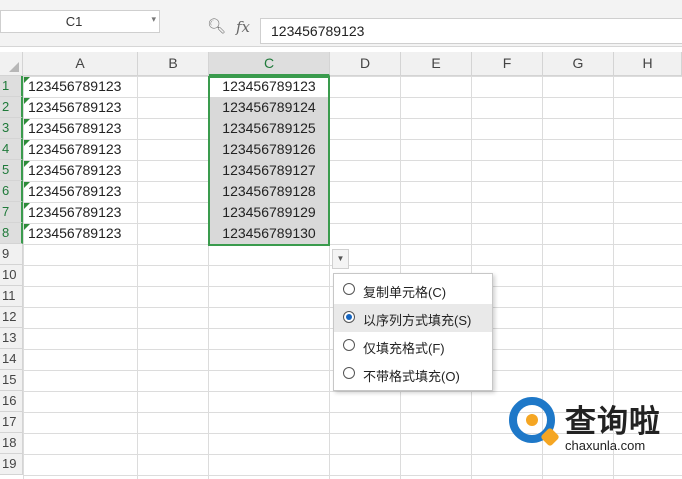  Describe the element at coordinates (11, 317) in the screenshot. I see `row-header-12: 12` at that location.